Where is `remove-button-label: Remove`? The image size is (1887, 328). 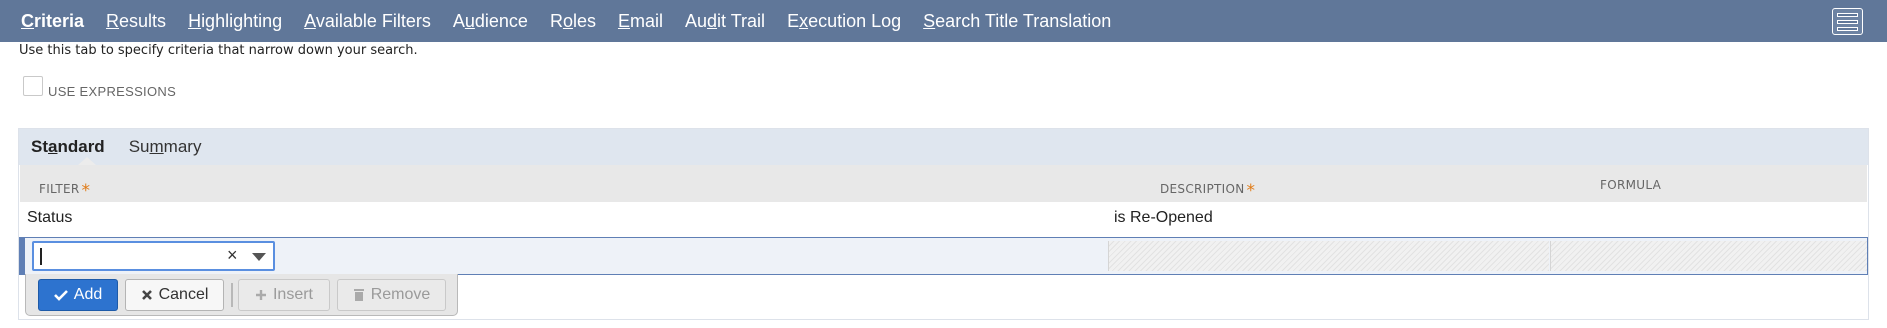
remove-button-label: Remove is located at coordinates (400, 294).